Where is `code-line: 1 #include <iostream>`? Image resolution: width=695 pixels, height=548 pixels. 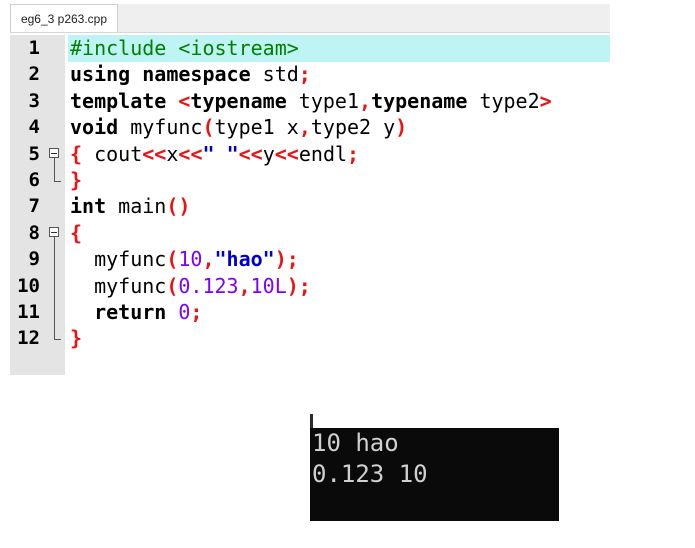
code-line: 1 #include <iostream> is located at coordinates (310, 48).